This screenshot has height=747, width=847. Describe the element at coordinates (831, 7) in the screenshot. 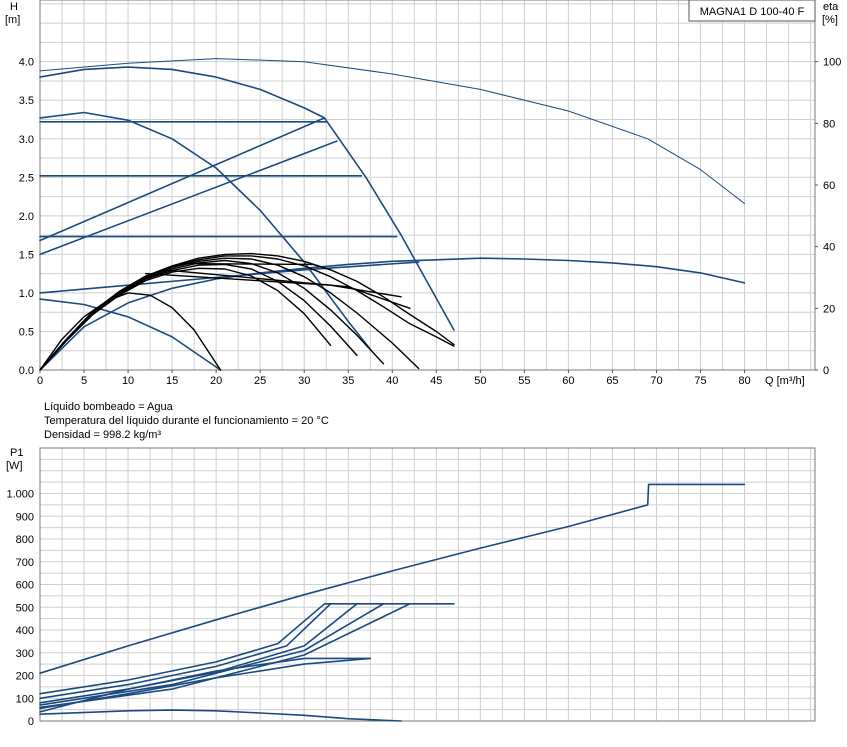

I see `y2-label-eta: eta` at that location.